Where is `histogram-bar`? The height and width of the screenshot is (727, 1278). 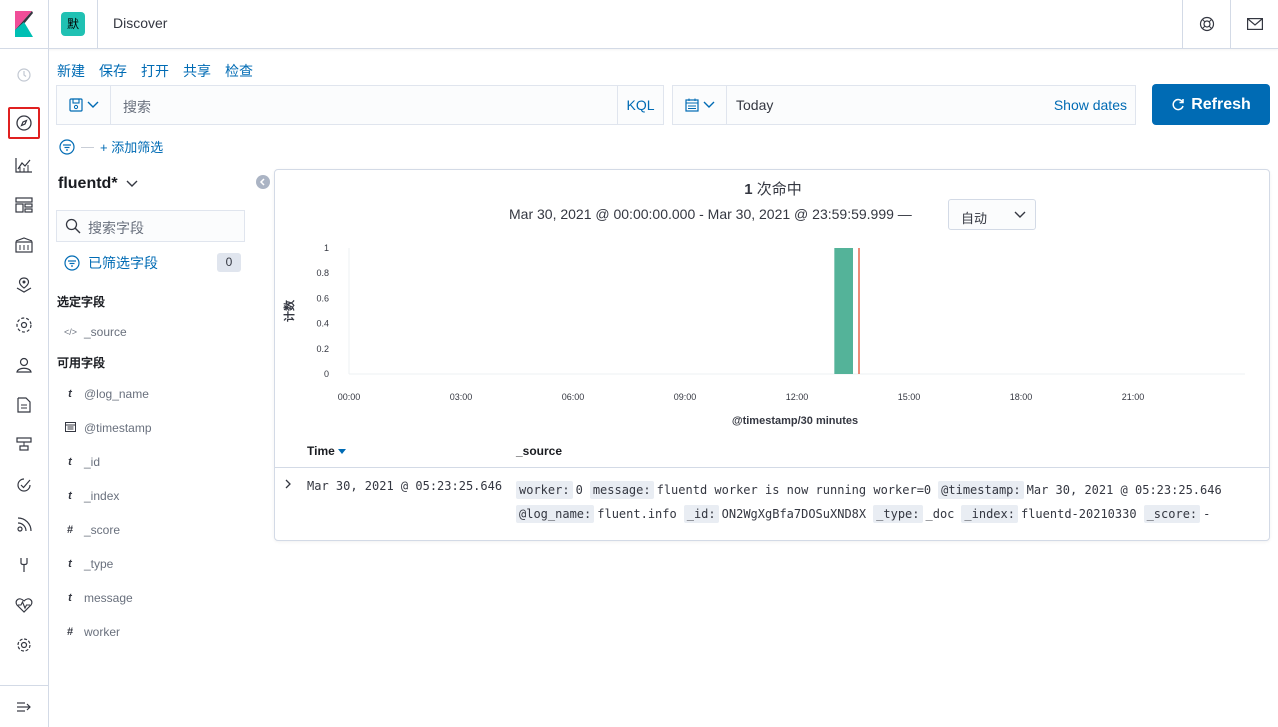
histogram-bar is located at coordinates (843, 311).